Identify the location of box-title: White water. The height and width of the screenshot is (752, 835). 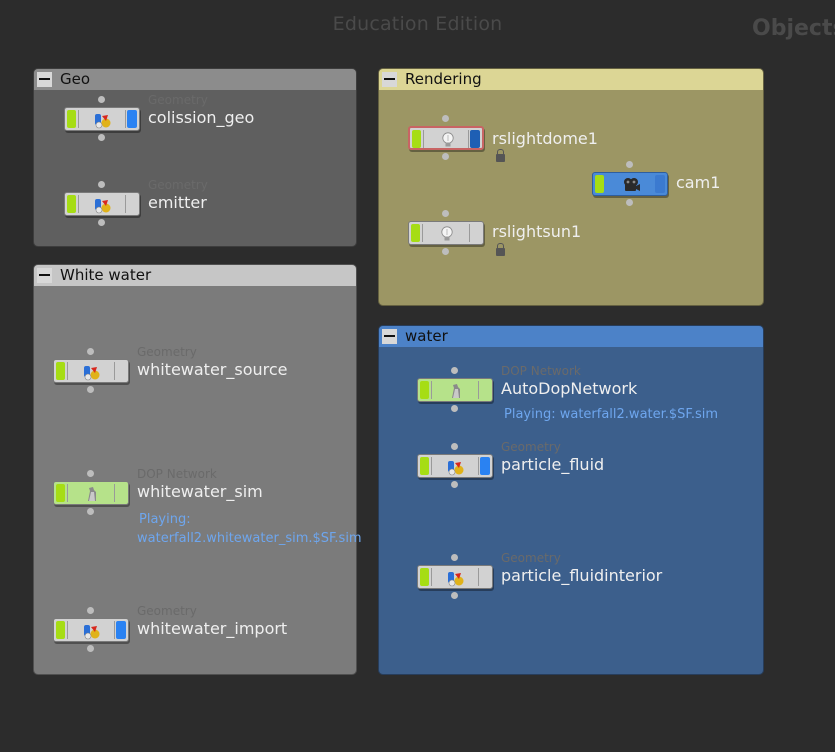
(106, 275).